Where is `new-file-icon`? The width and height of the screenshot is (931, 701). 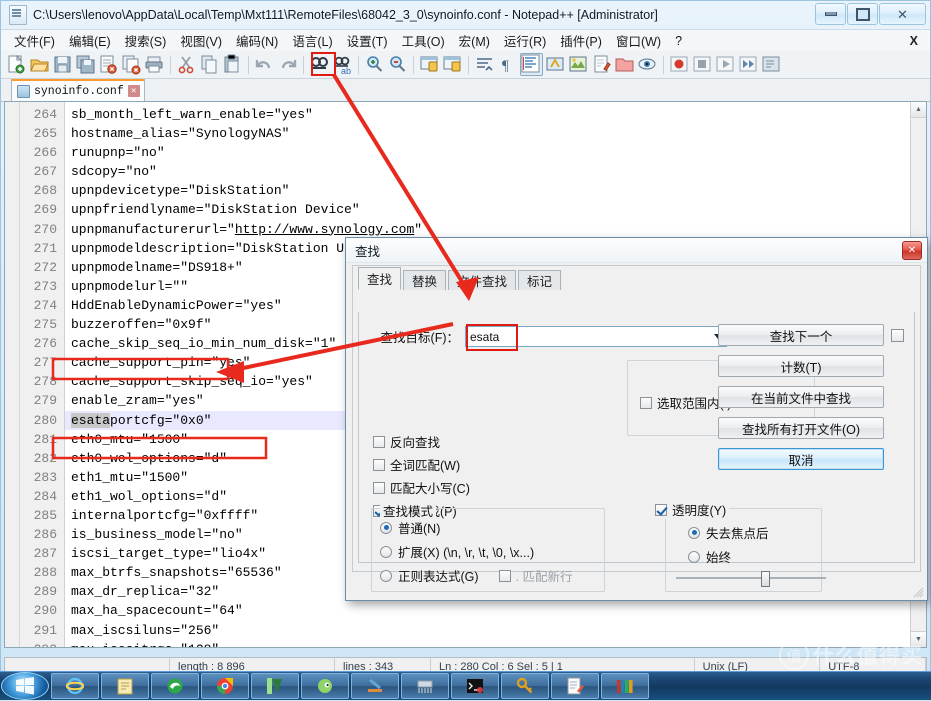 new-file-icon is located at coordinates (16, 64).